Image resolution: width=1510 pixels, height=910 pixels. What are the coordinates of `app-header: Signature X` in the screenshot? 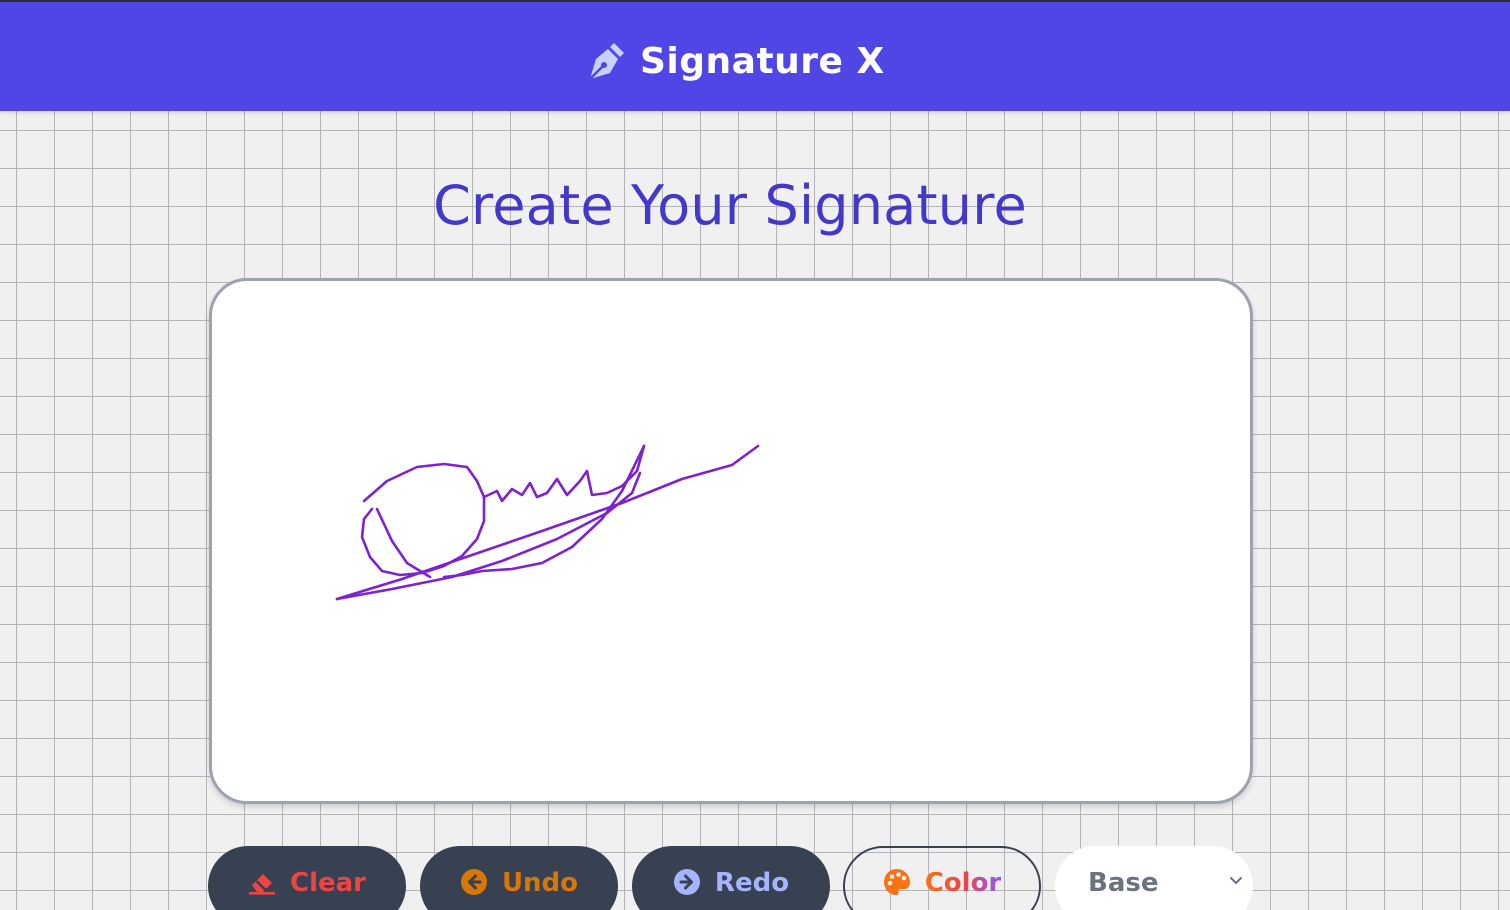 It's located at (755, 56).